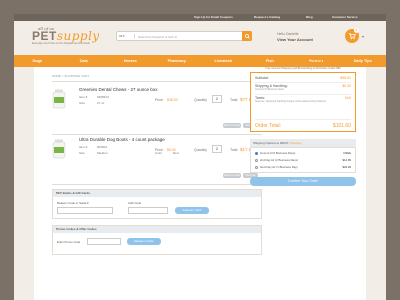 The height and width of the screenshot is (300, 400). I want to click on shipping-note: Ground (3-5 Business Days), so click(269, 90).